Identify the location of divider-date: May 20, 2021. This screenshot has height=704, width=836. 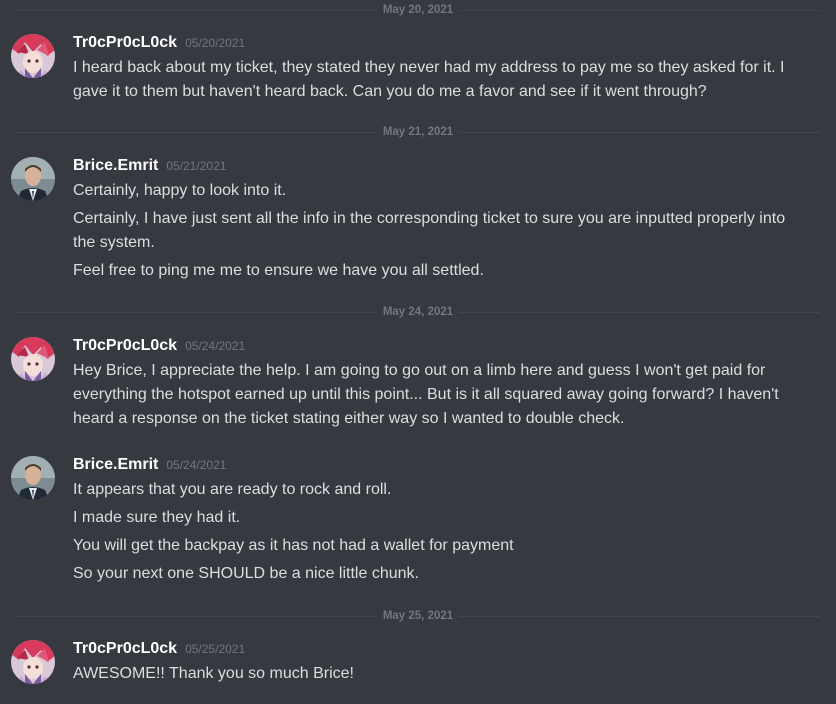
(418, 10).